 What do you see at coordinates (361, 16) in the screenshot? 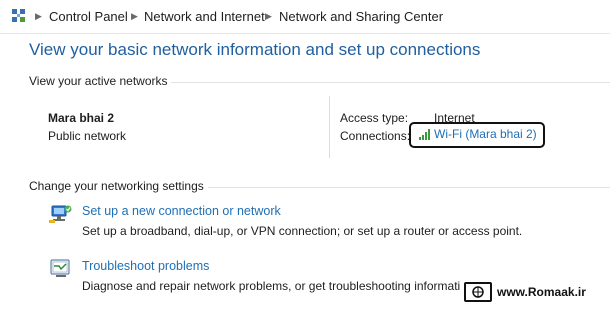
I see `breadcrumb-item-network-and-sharing-center: Network and Sharing Center` at bounding box center [361, 16].